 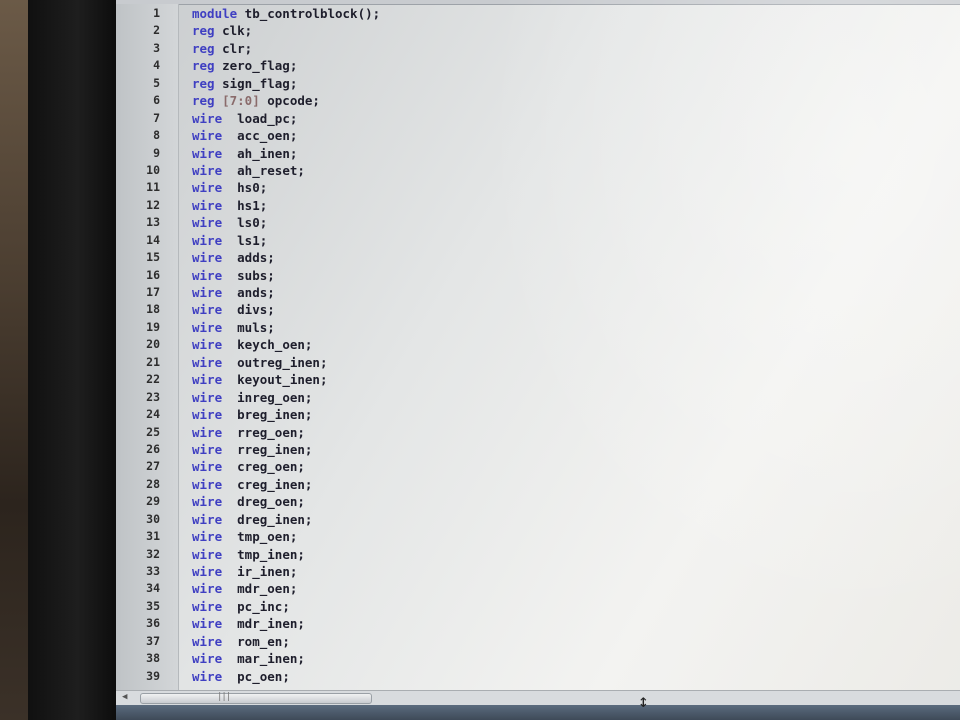 I want to click on code-line: 11 wire hs0;, so click(x=538, y=187).